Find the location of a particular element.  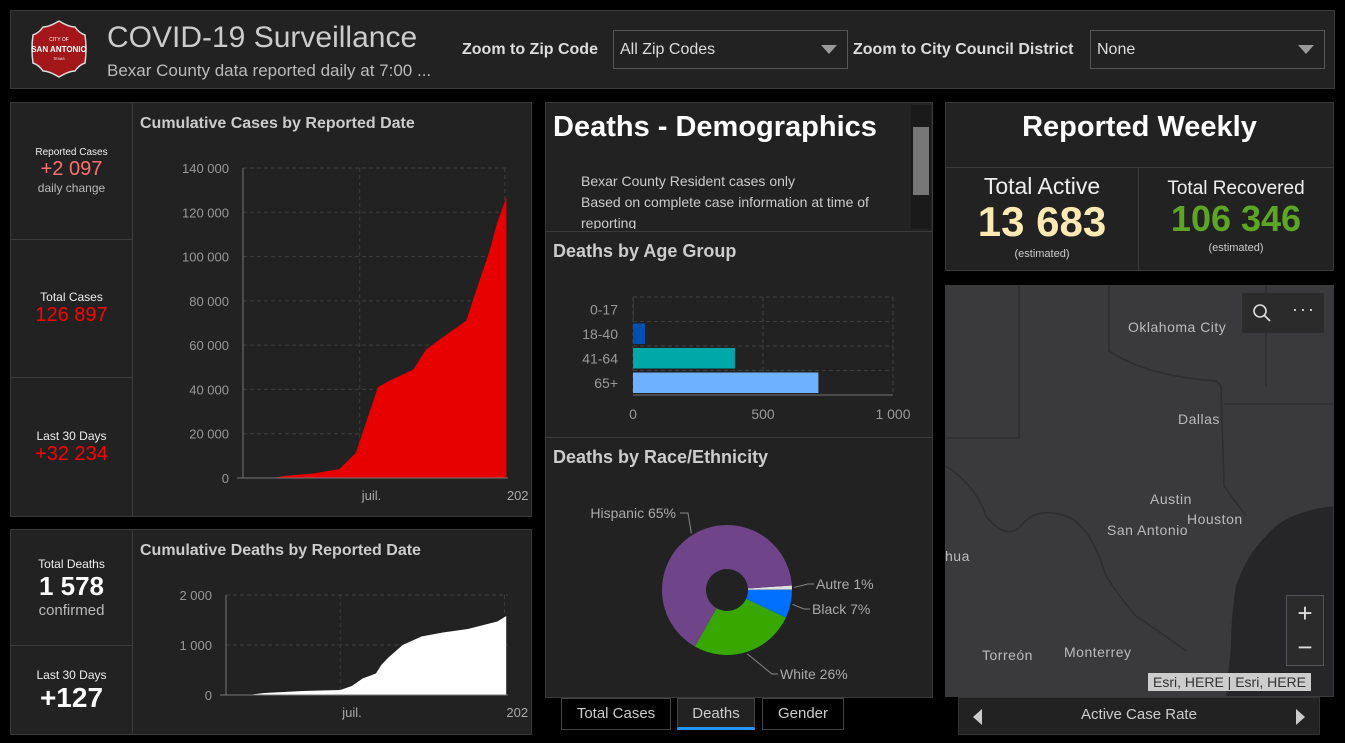

district-label: Zoom to City Council District is located at coordinates (963, 49).